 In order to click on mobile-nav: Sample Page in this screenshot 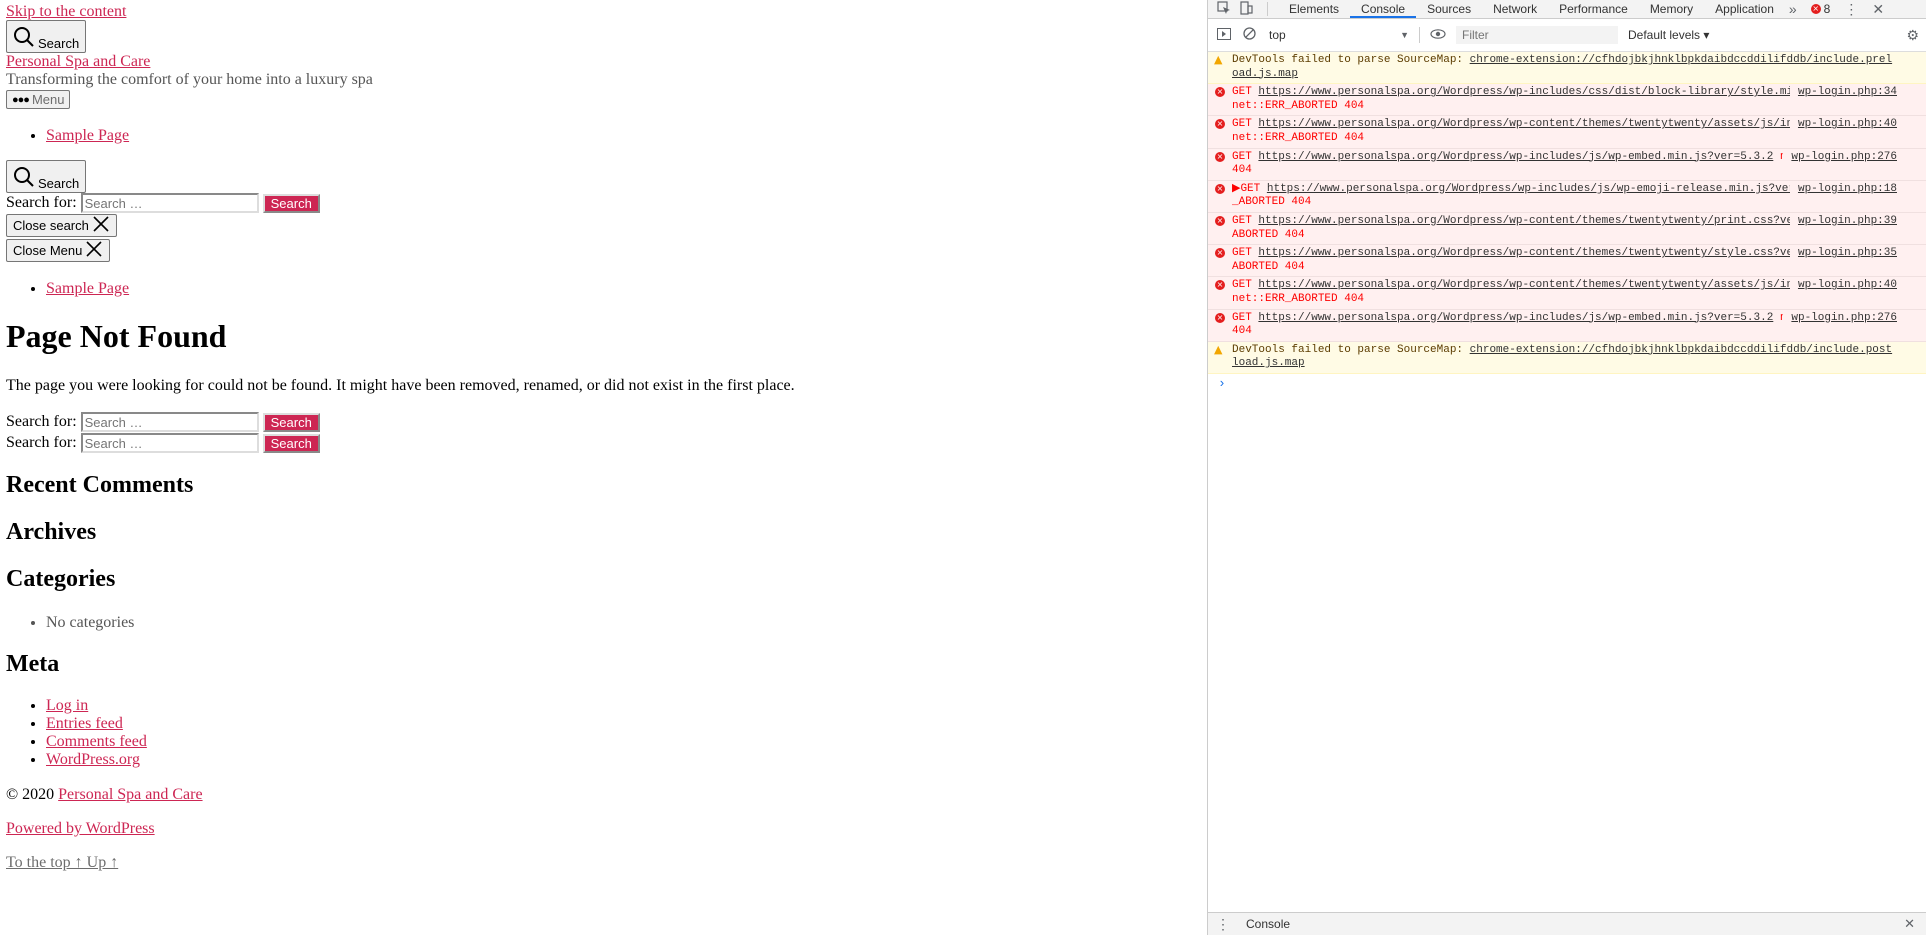, I will do `click(67, 289)`.